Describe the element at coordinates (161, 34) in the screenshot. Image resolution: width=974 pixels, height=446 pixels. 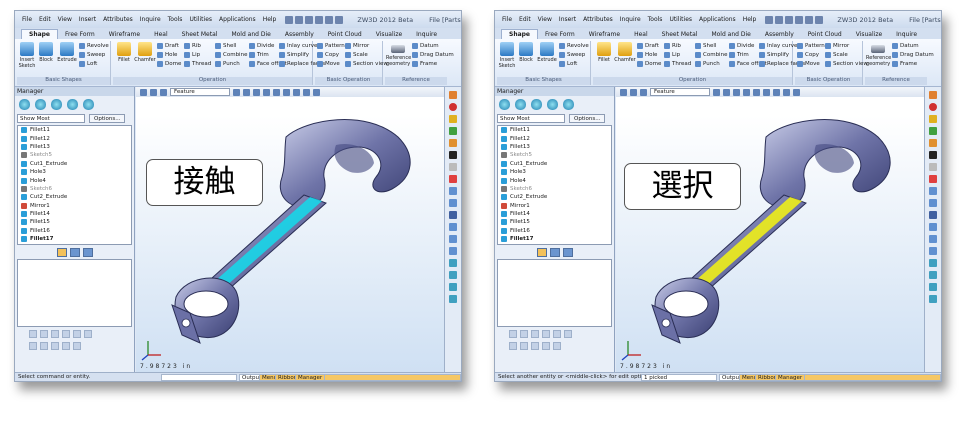
I see `tab-heal: Heal` at that location.